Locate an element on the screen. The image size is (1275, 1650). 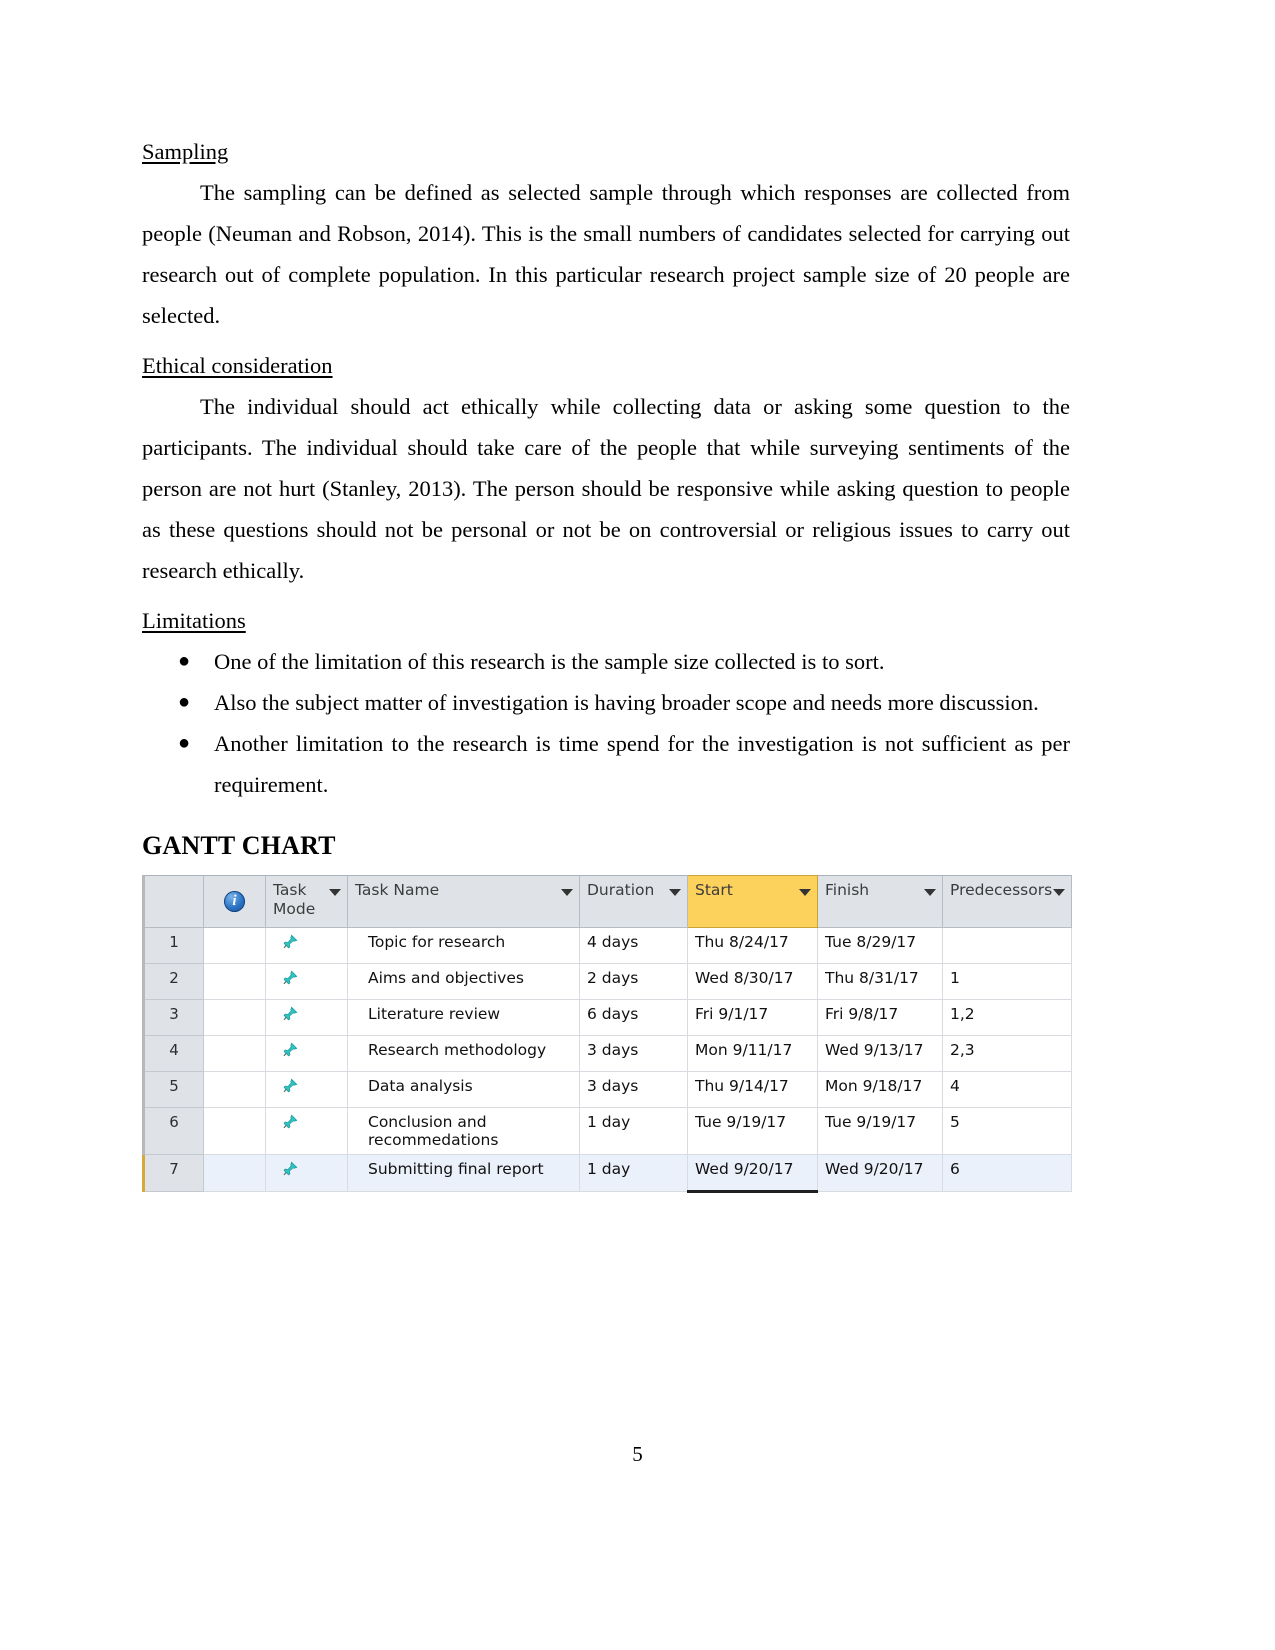
row-number-cell: 6 is located at coordinates (173, 1131).